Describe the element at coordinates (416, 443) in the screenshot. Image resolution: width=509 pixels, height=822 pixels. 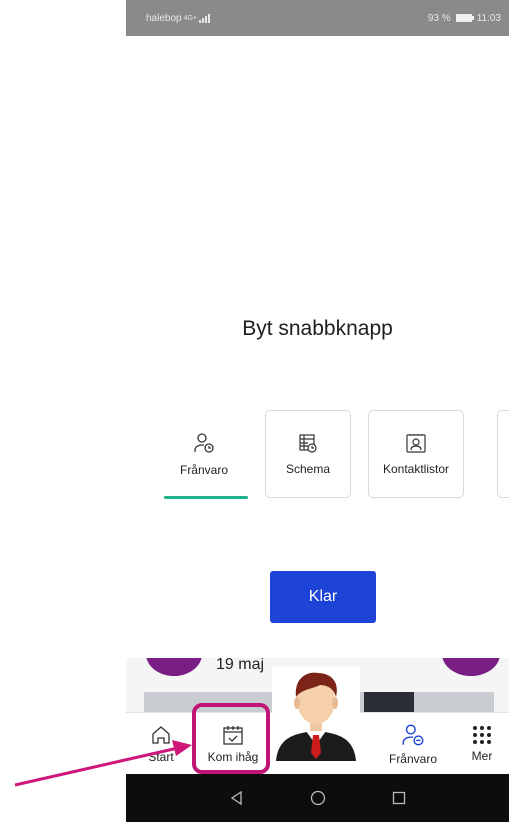
I see `contact-card-icon` at that location.